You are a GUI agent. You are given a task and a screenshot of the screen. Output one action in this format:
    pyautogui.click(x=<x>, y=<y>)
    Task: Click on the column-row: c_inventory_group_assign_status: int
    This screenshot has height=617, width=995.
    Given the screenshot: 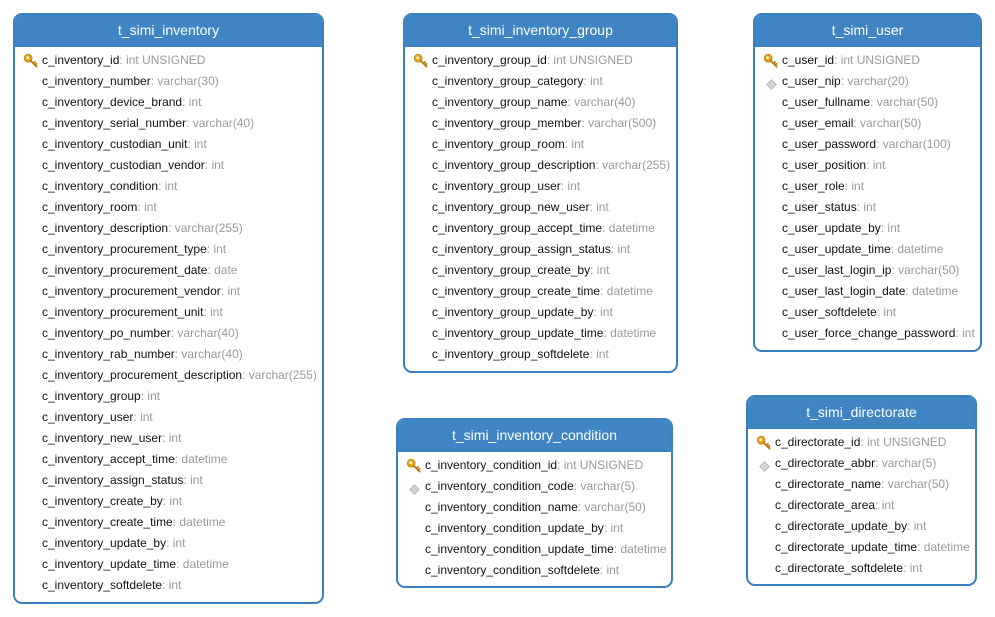 What is the action you would take?
    pyautogui.click(x=540, y=249)
    